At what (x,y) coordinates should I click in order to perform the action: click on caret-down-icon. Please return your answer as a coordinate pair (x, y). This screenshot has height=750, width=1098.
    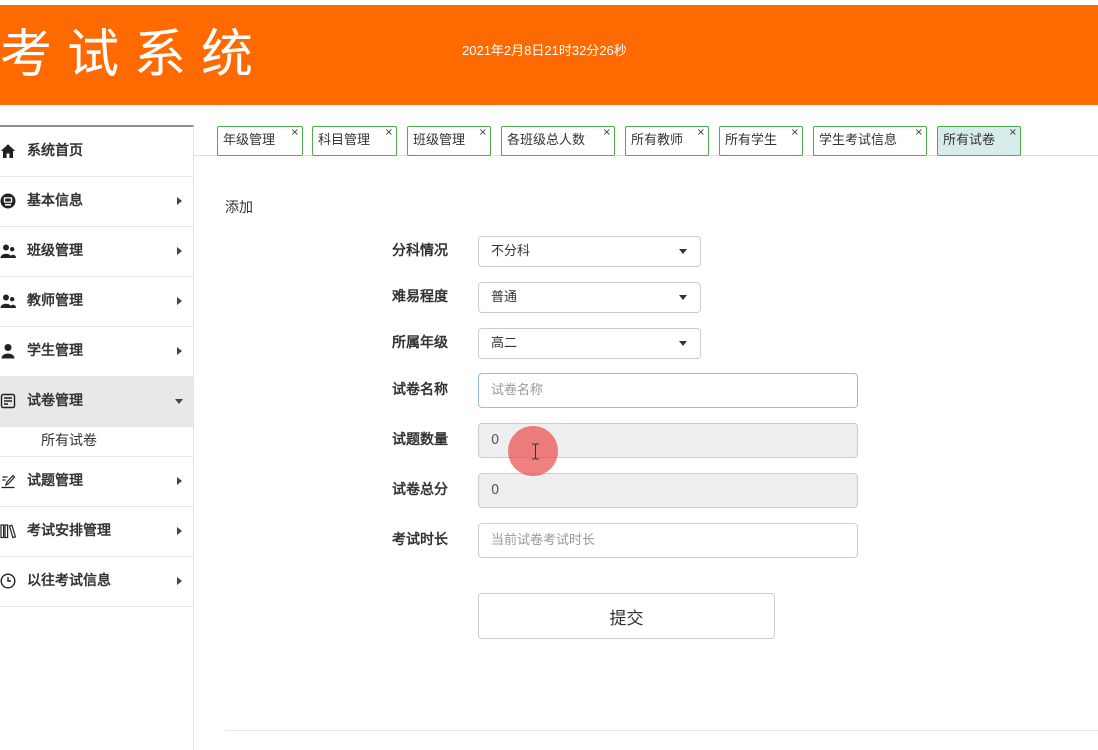
    Looking at the image, I should click on (179, 401).